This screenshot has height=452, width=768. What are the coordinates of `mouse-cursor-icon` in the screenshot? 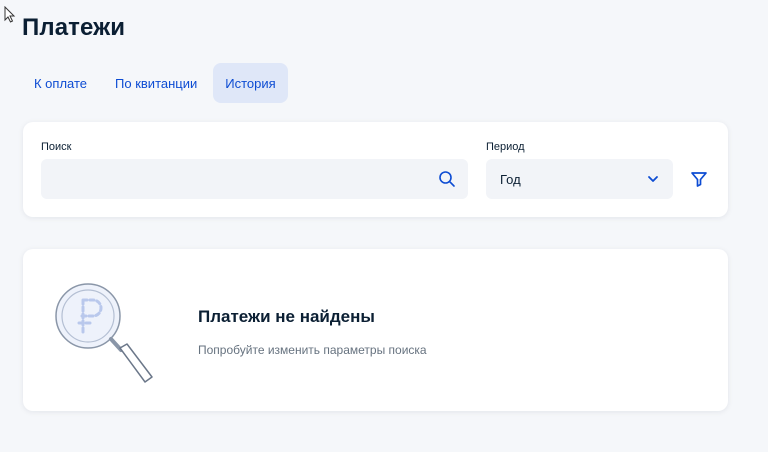 It's located at (10, 14).